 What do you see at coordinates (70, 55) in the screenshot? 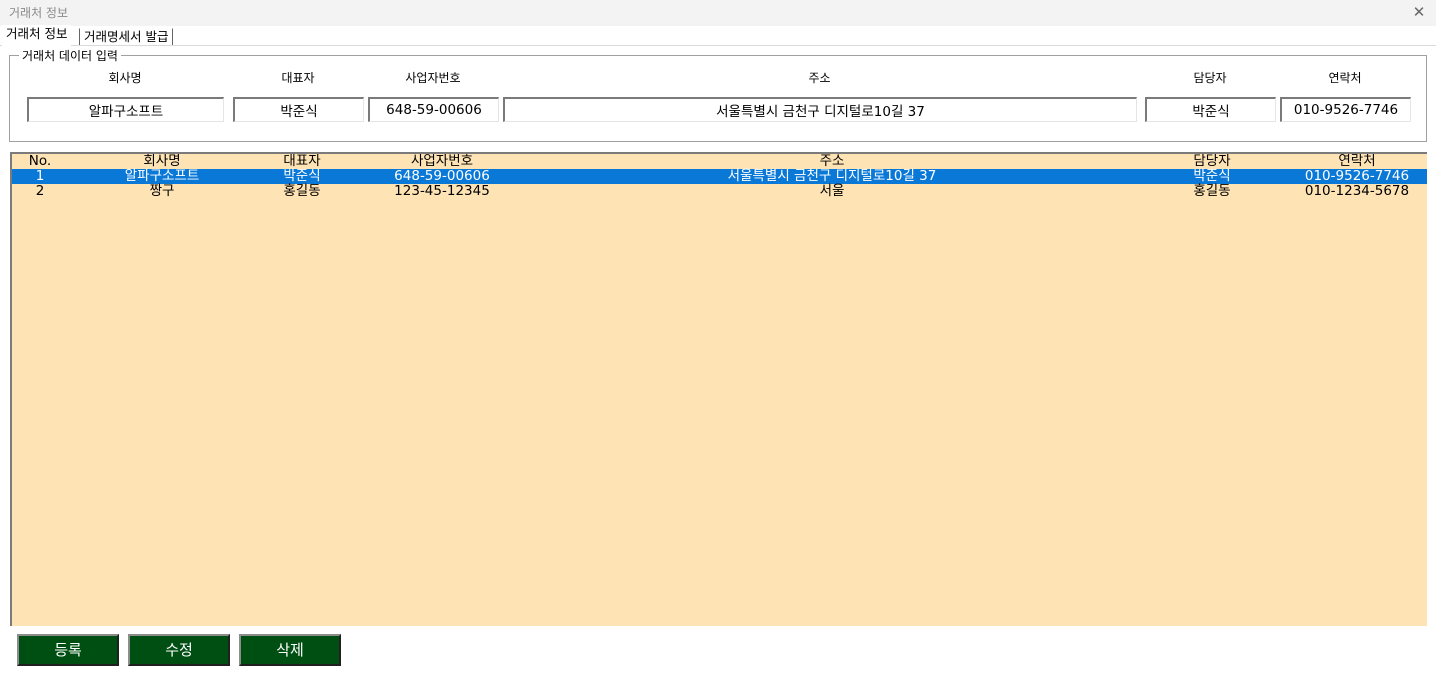
I see `groupbox-legend: 거래처 데이터 입력` at bounding box center [70, 55].